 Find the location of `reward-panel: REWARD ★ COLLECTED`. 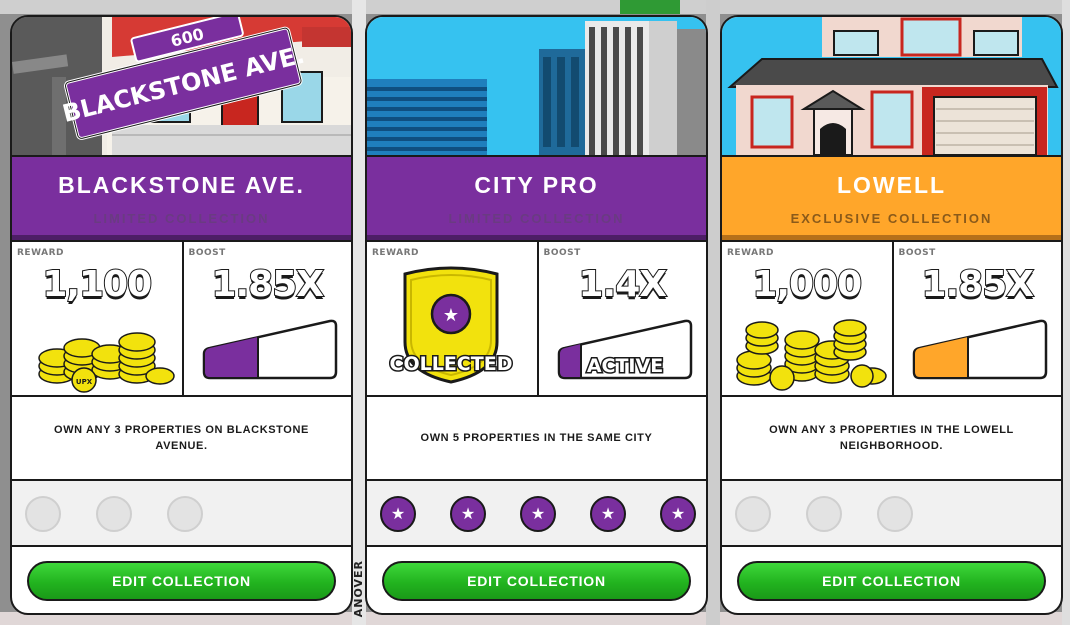

reward-panel: REWARD ★ COLLECTED is located at coordinates (452, 318).